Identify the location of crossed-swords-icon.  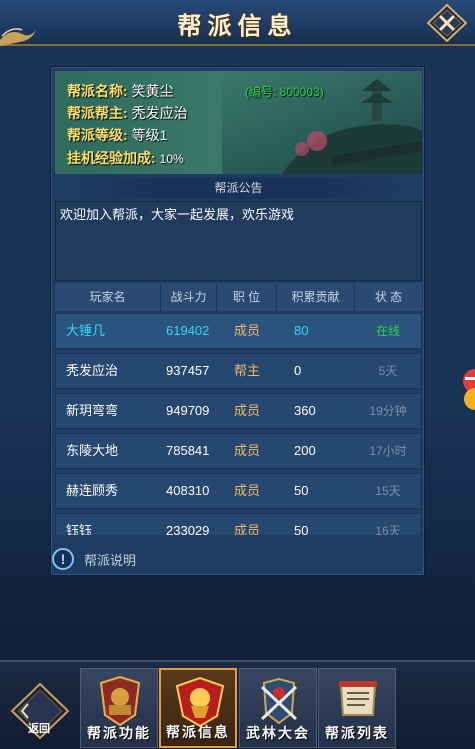
(279, 701).